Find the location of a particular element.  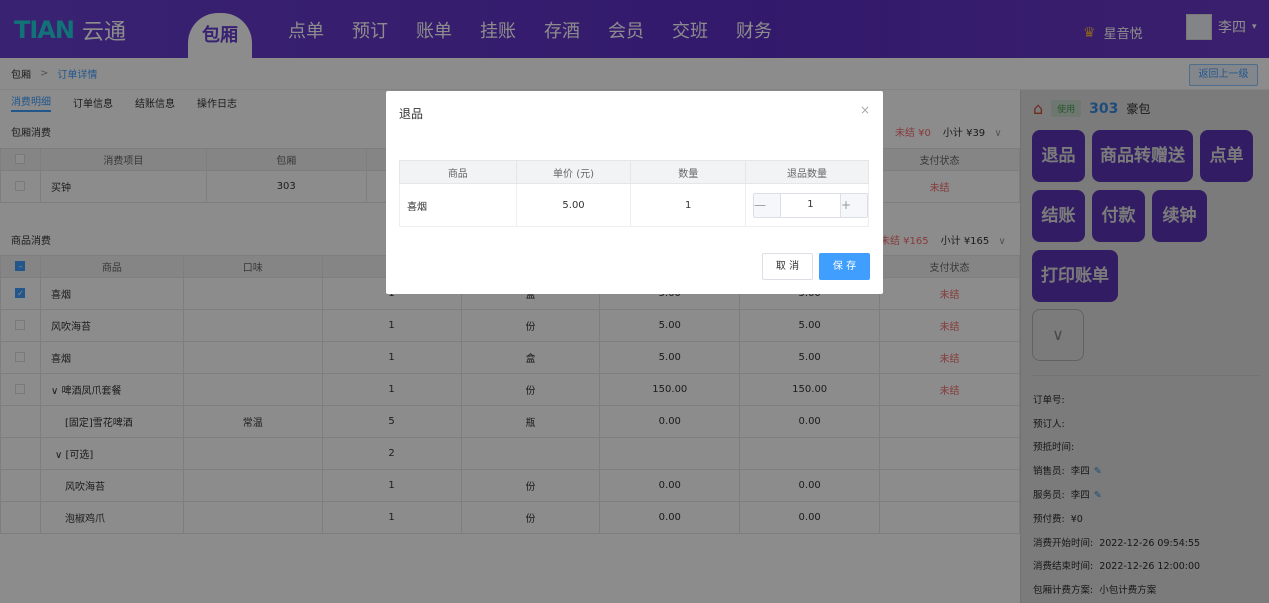

col-header: 商品 is located at coordinates (458, 172).